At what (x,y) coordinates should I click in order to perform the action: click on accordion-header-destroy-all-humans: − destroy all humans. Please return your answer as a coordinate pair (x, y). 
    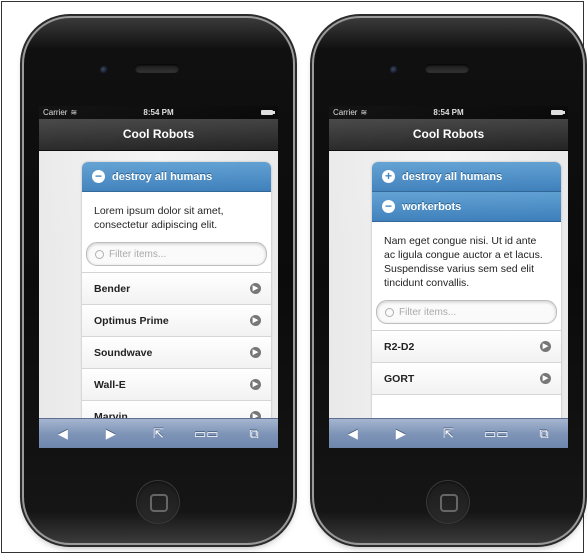
    Looking at the image, I should click on (176, 177).